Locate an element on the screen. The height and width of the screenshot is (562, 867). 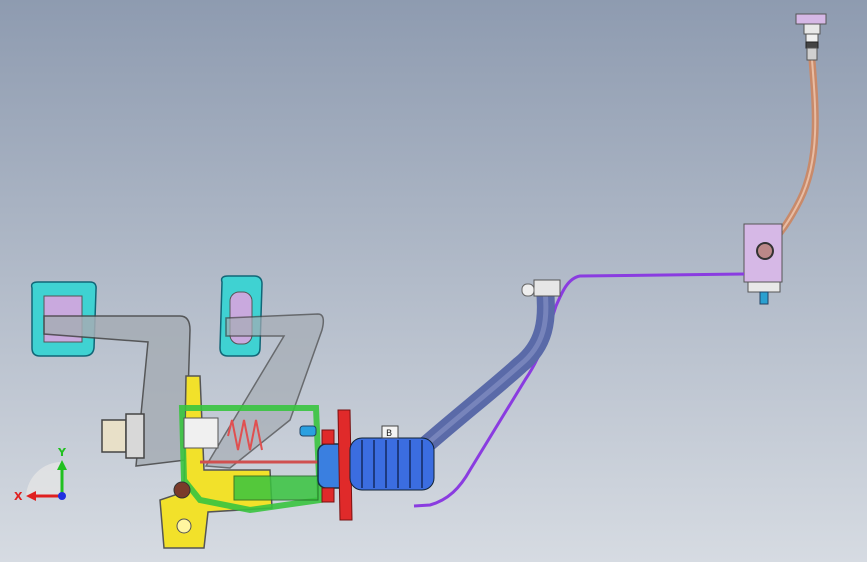
copper-pipe is located at coordinates (791, 153).